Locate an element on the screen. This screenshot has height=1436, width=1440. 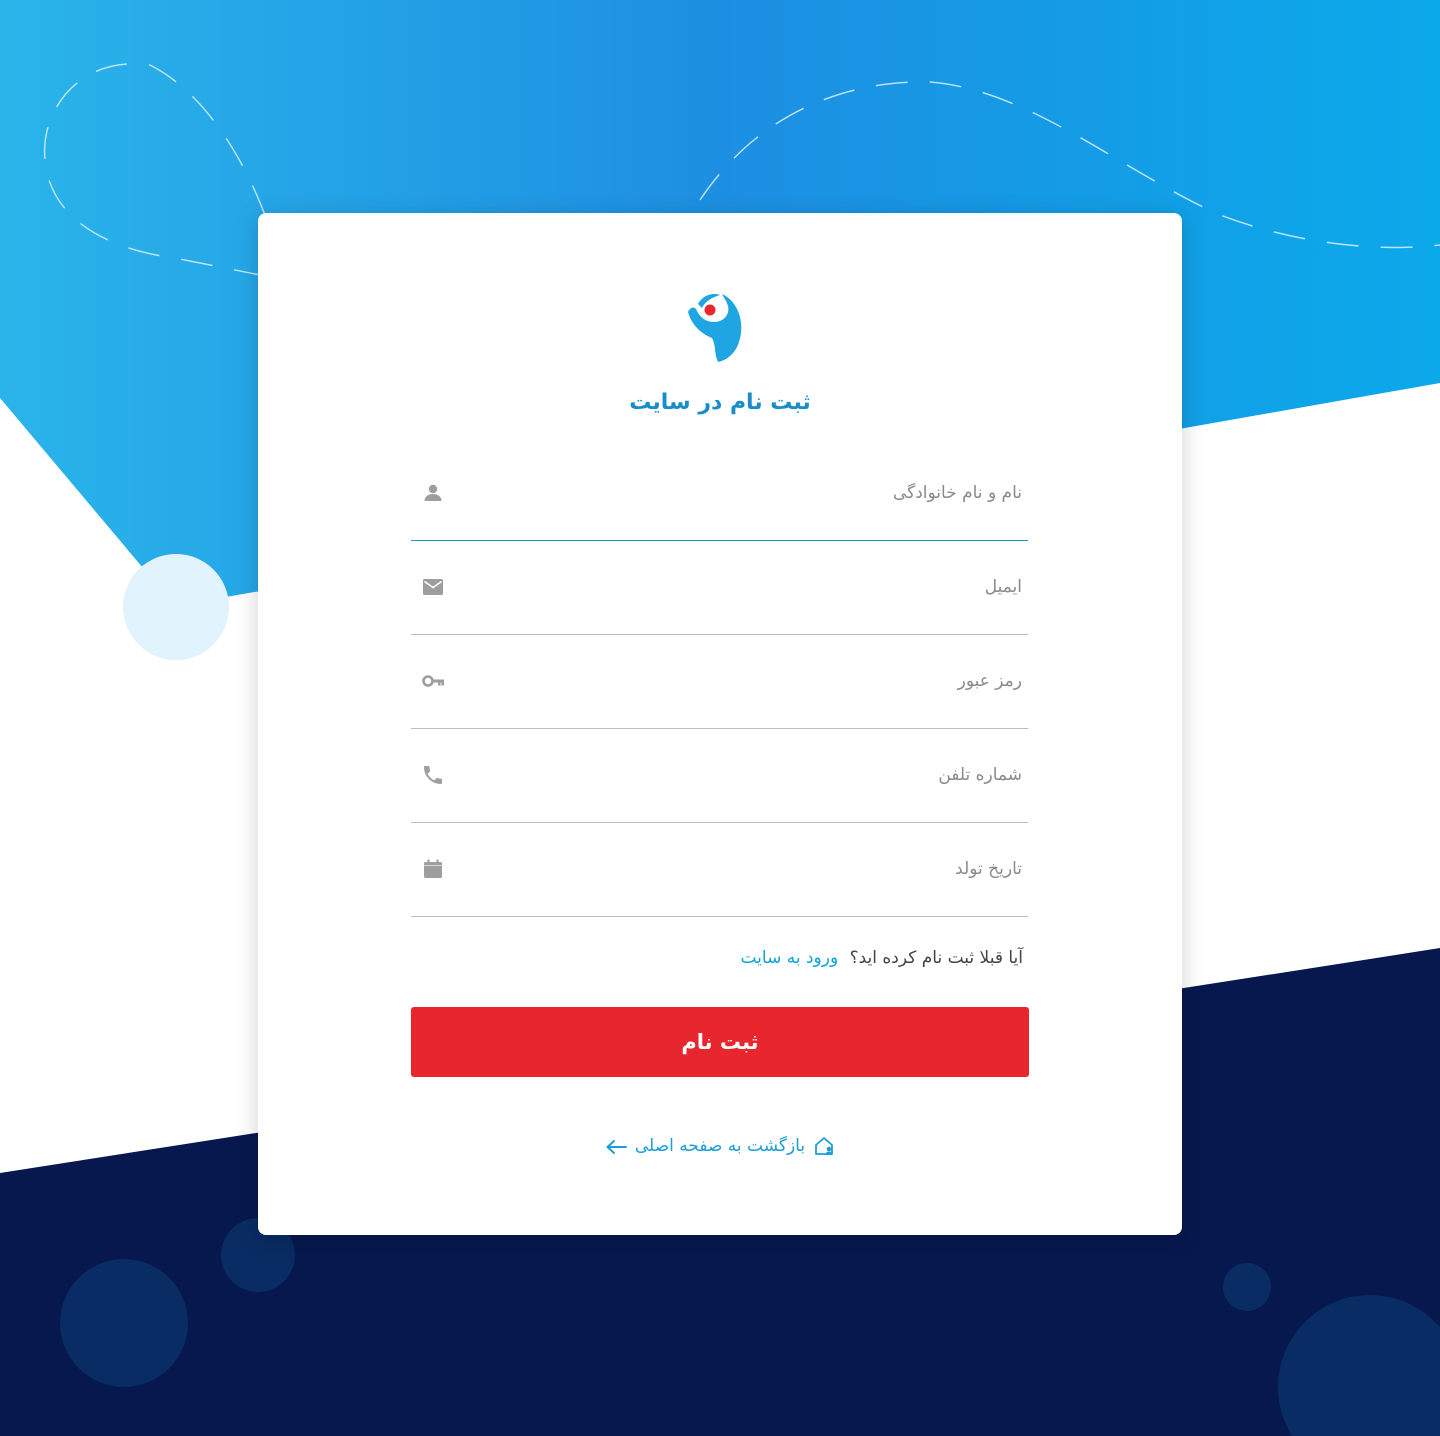
person-logo-icon is located at coordinates (715, 328).